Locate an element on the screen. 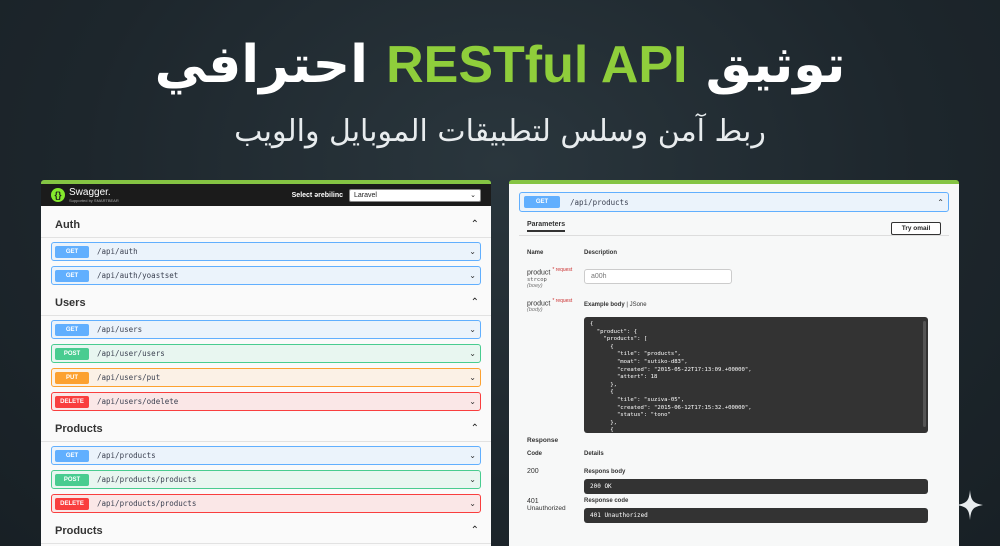 The width and height of the screenshot is (1000, 546). method-badge: DELETE is located at coordinates (72, 503).